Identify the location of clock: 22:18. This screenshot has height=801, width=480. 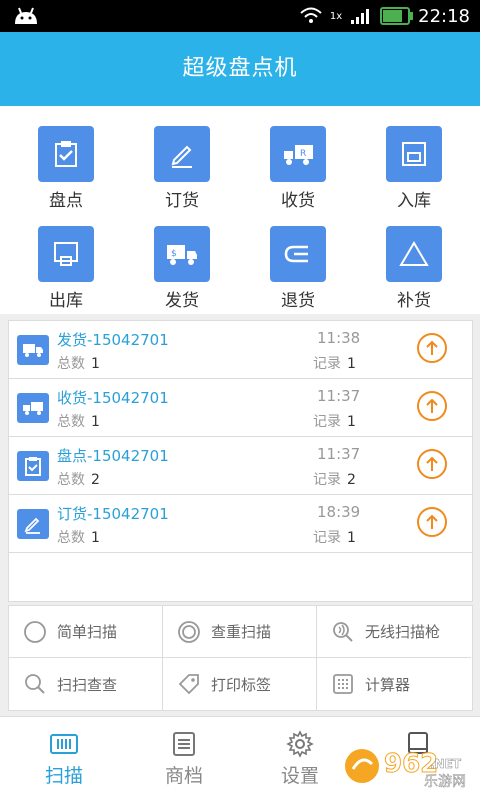
(444, 16).